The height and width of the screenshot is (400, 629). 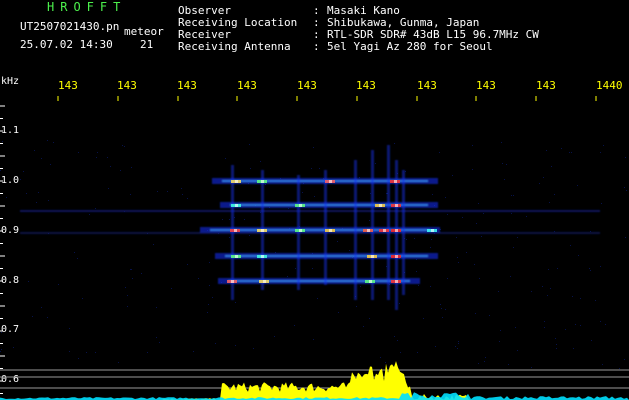 What do you see at coordinates (410, 46) in the screenshot?
I see `antenna-value: 5el Yagi Az 280 for Seoul` at bounding box center [410, 46].